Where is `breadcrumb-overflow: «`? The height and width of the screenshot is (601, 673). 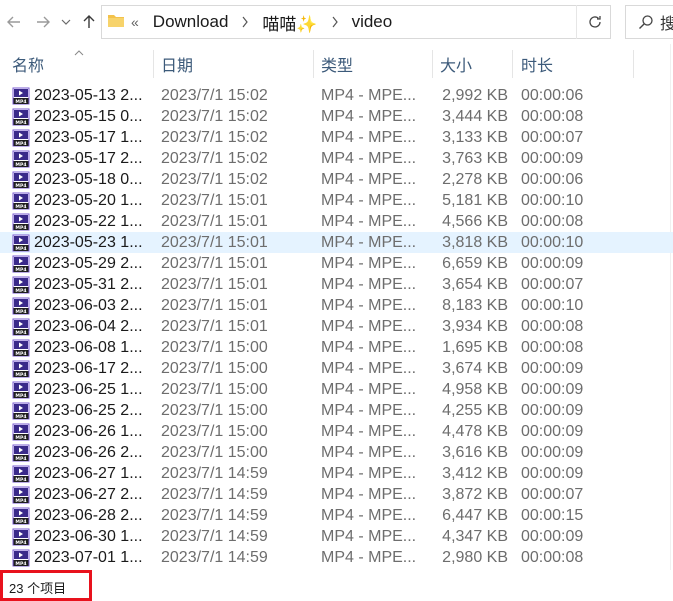
breadcrumb-overflow: « is located at coordinates (135, 22).